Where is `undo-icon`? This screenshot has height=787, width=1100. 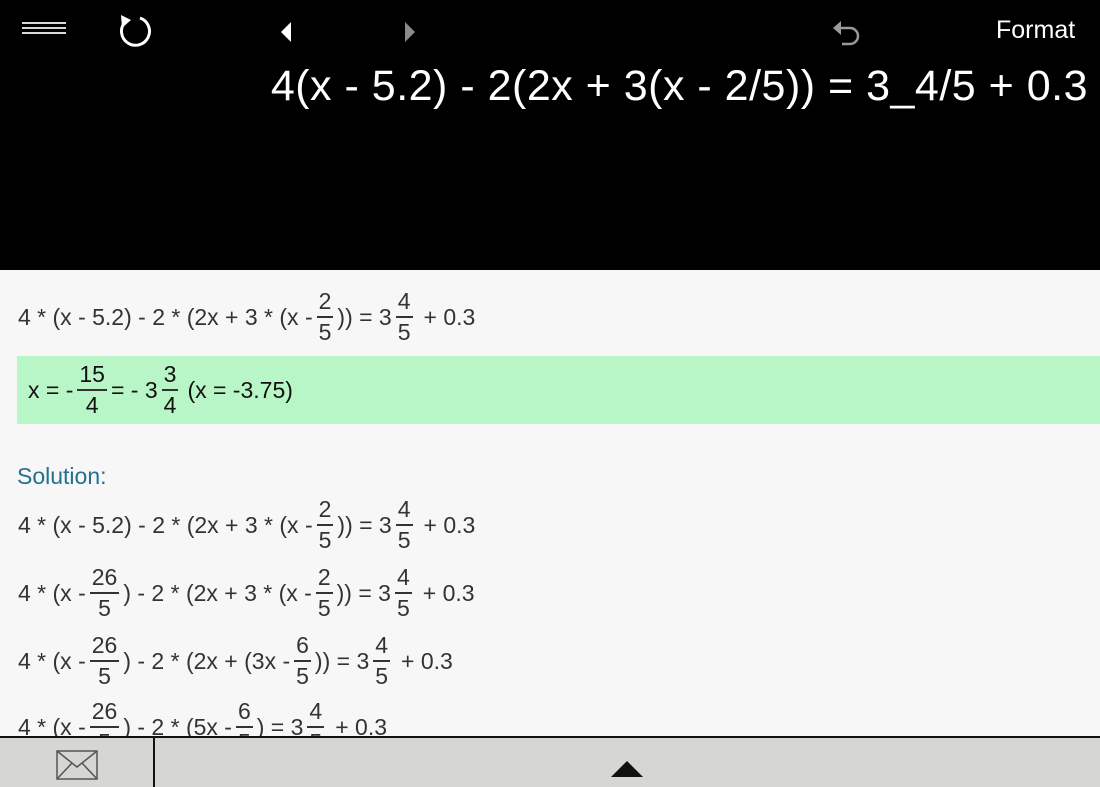 undo-icon is located at coordinates (847, 32).